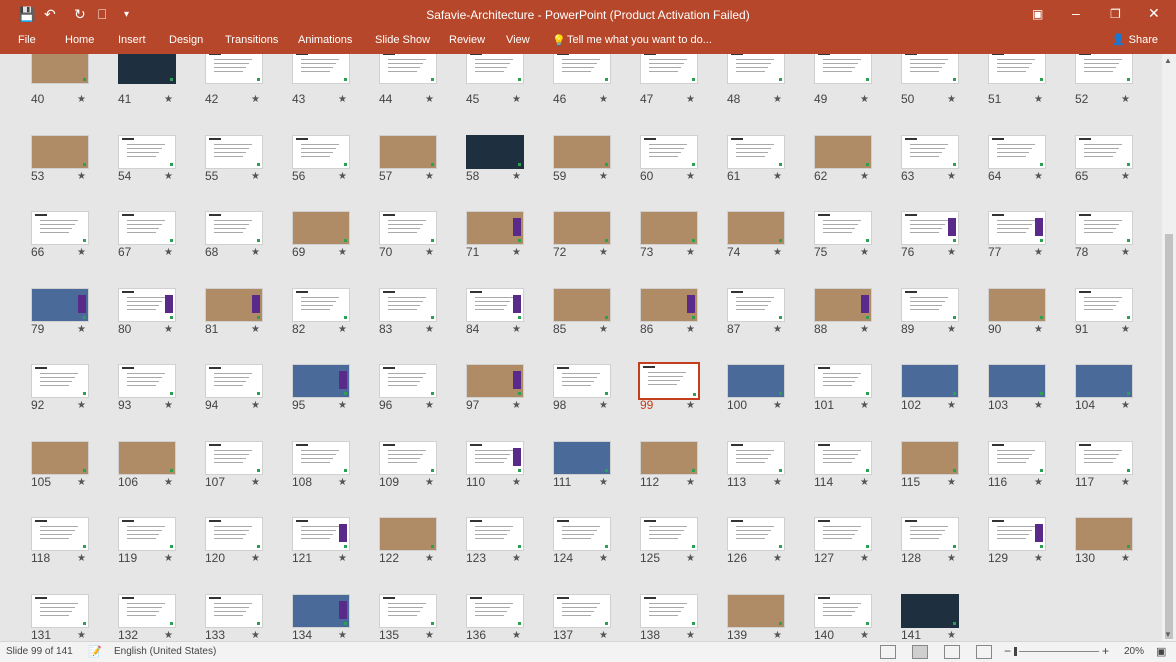 The image size is (1176, 662). What do you see at coordinates (165, 651) in the screenshot?
I see `language-label: English (United States)` at bounding box center [165, 651].